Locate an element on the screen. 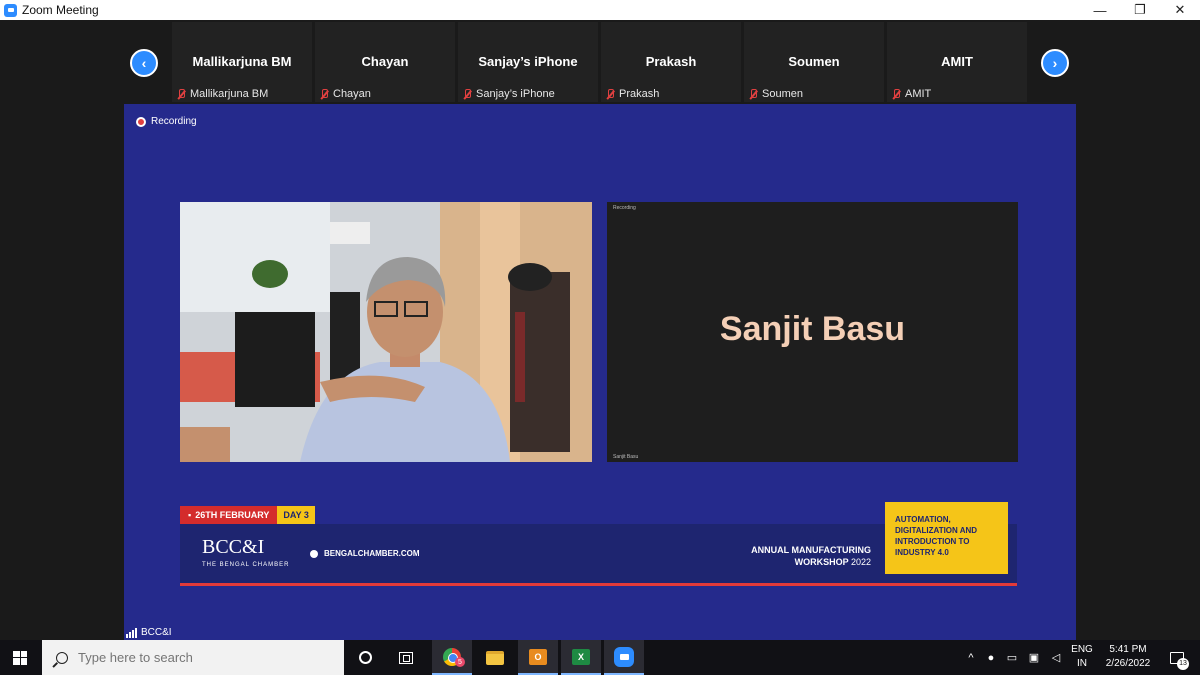  cortana-button is located at coordinates (365, 657).